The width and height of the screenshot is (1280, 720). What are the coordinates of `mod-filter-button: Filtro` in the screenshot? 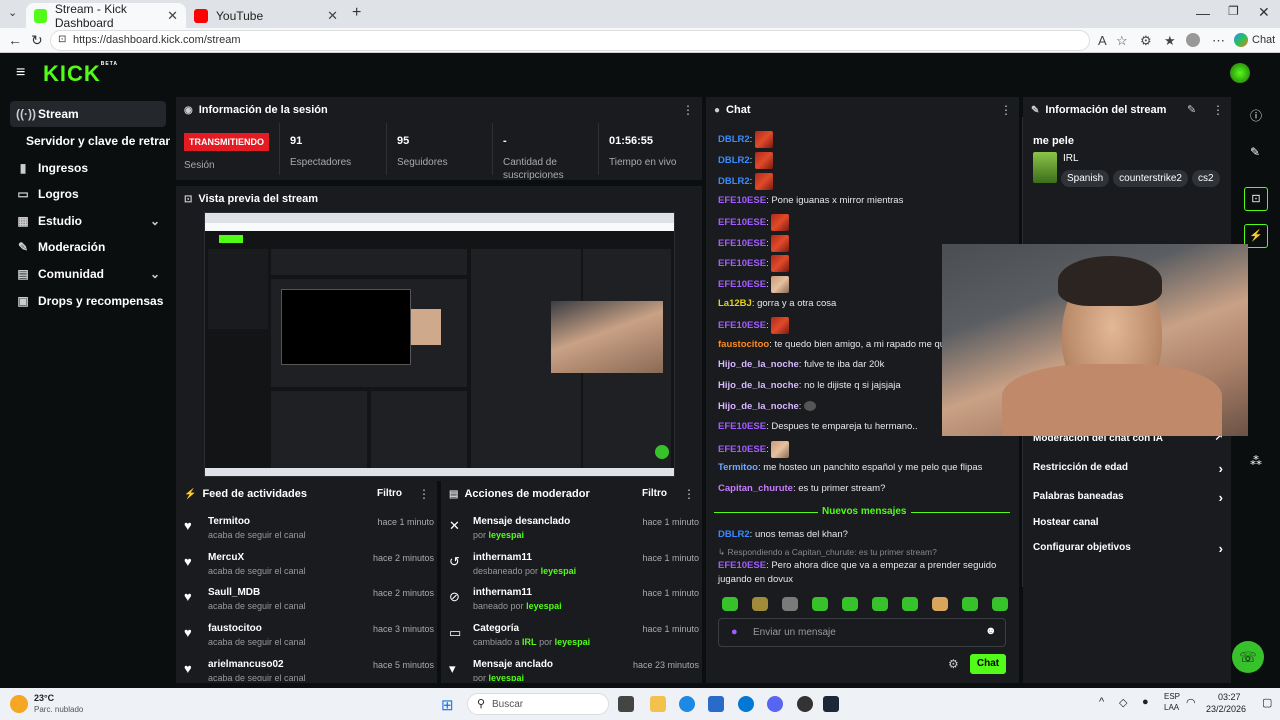 It's located at (654, 493).